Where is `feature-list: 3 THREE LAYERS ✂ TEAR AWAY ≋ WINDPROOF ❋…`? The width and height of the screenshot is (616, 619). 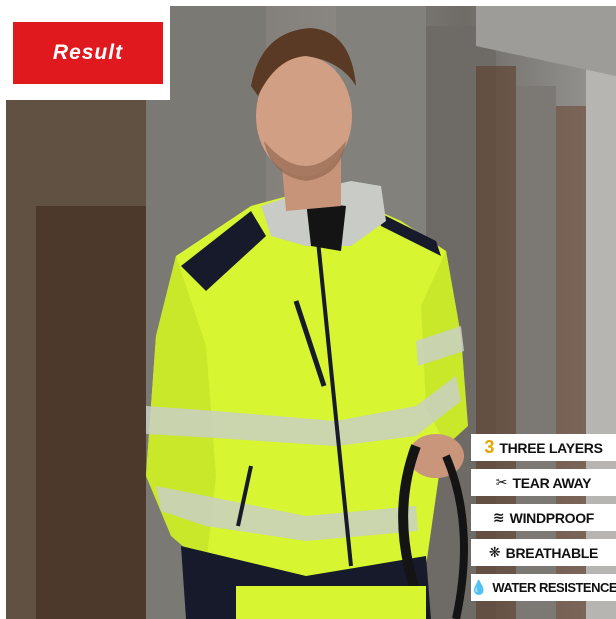 feature-list: 3 THREE LAYERS ✂ TEAR AWAY ≋ WINDPROOF ❋… is located at coordinates (542, 521).